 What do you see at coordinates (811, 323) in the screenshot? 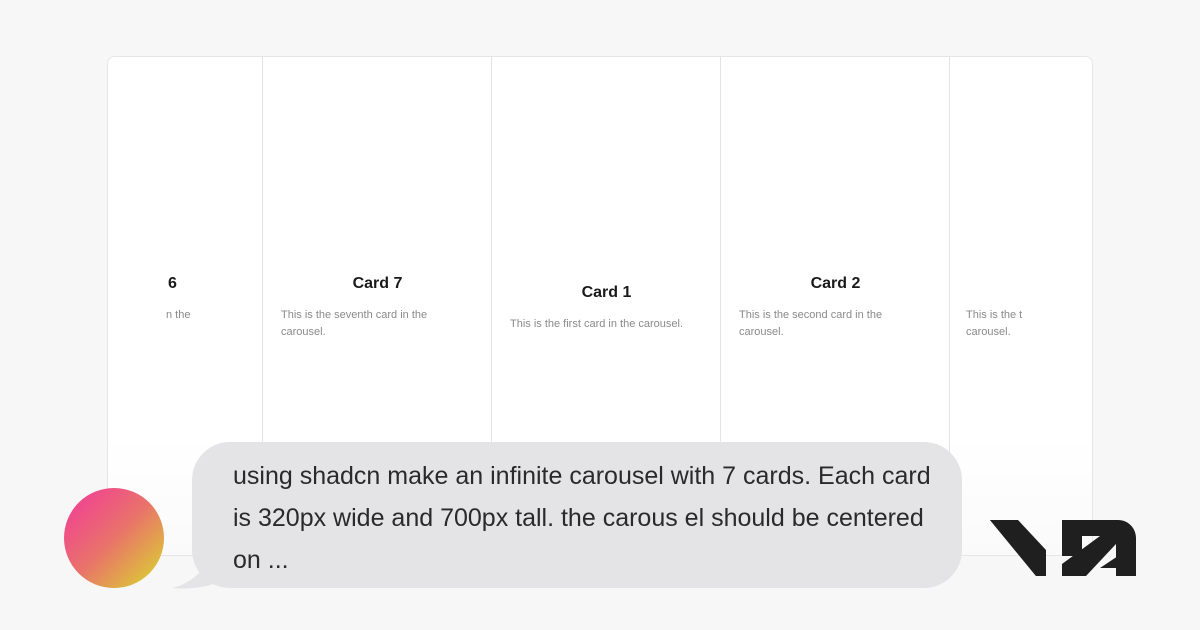
I see `card-description: This is the second card in the carousel.` at bounding box center [811, 323].